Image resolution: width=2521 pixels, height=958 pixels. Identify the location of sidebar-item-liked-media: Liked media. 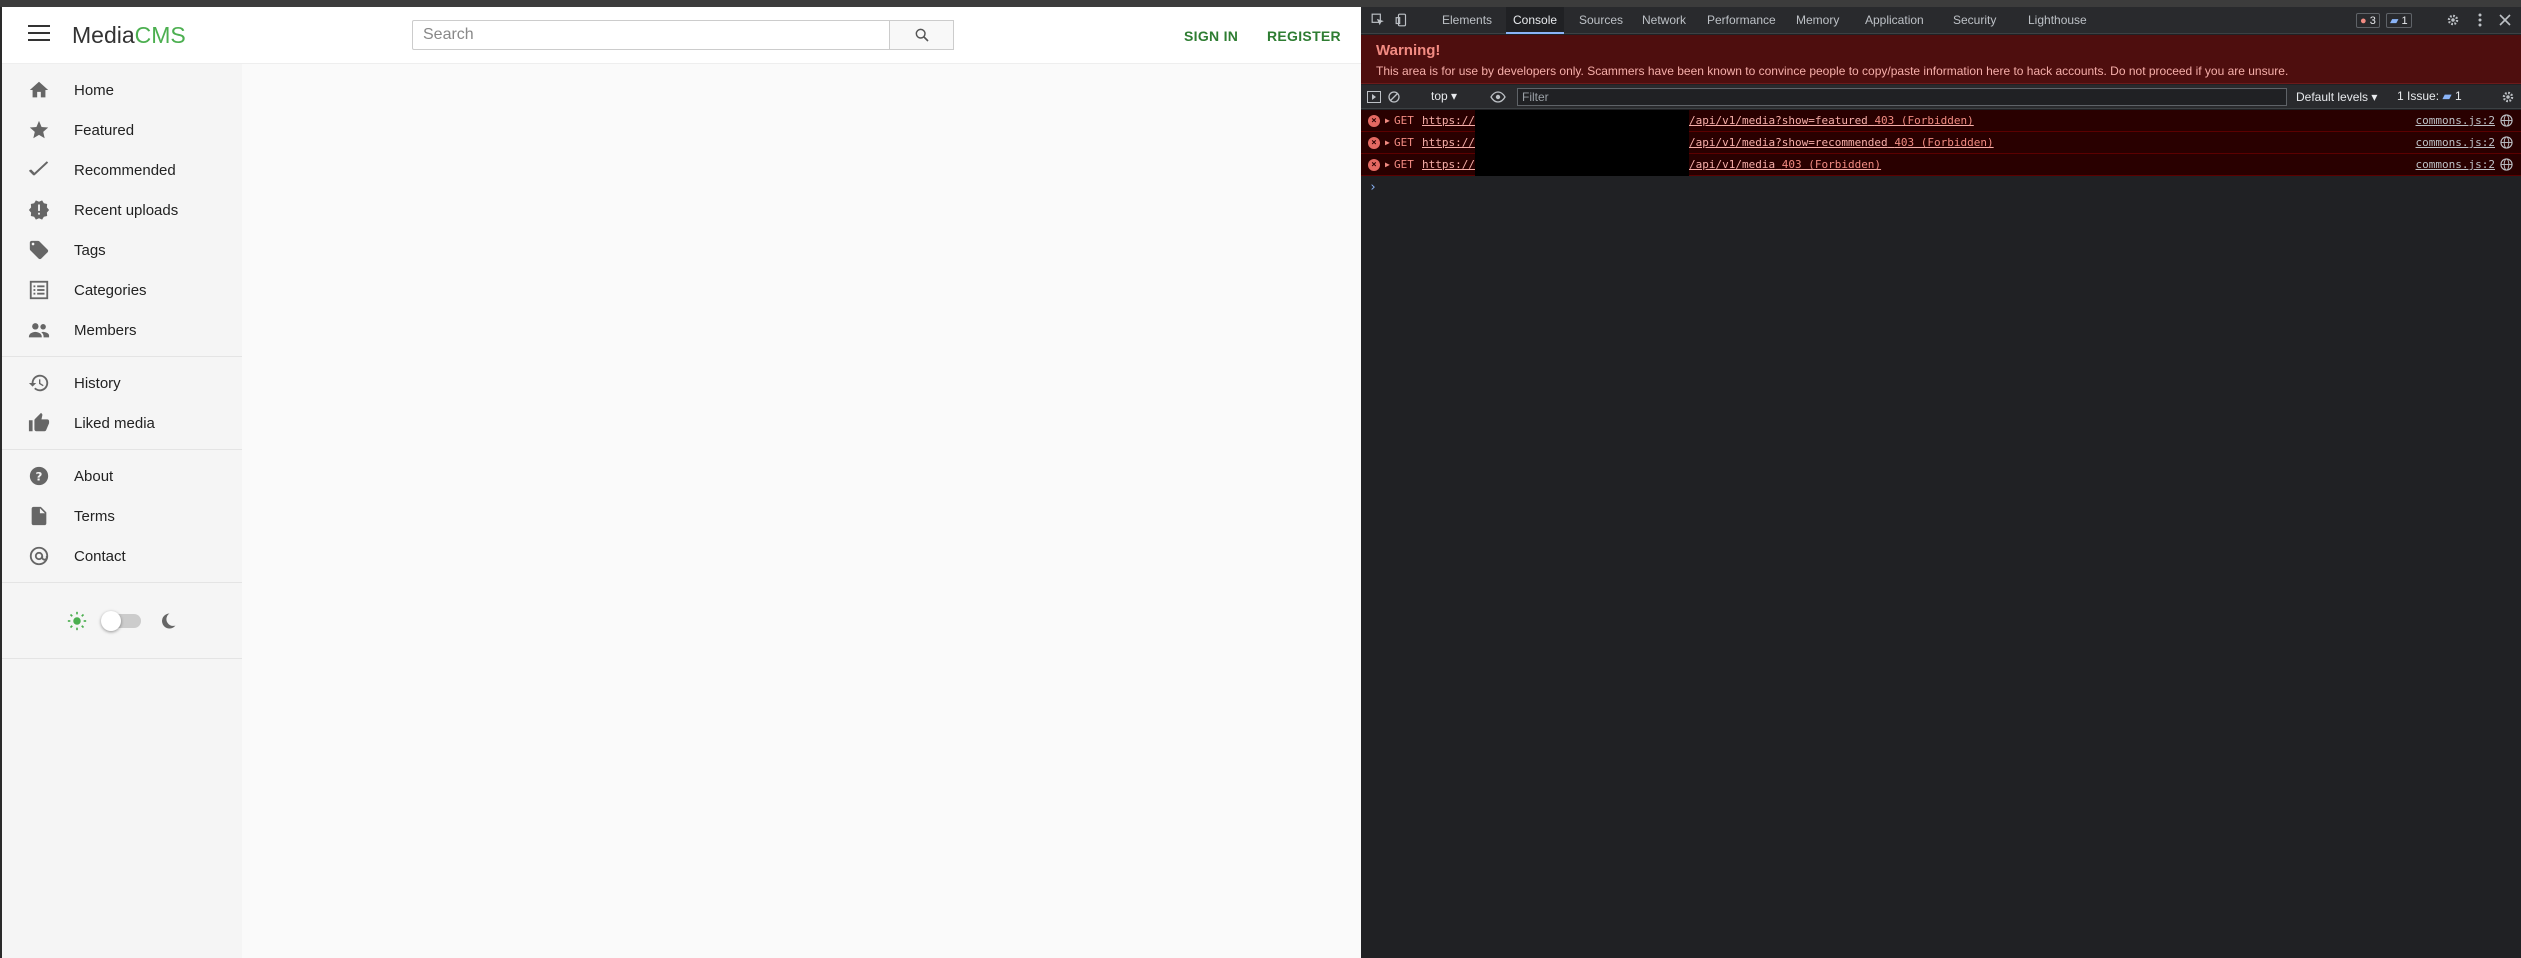
(122, 423).